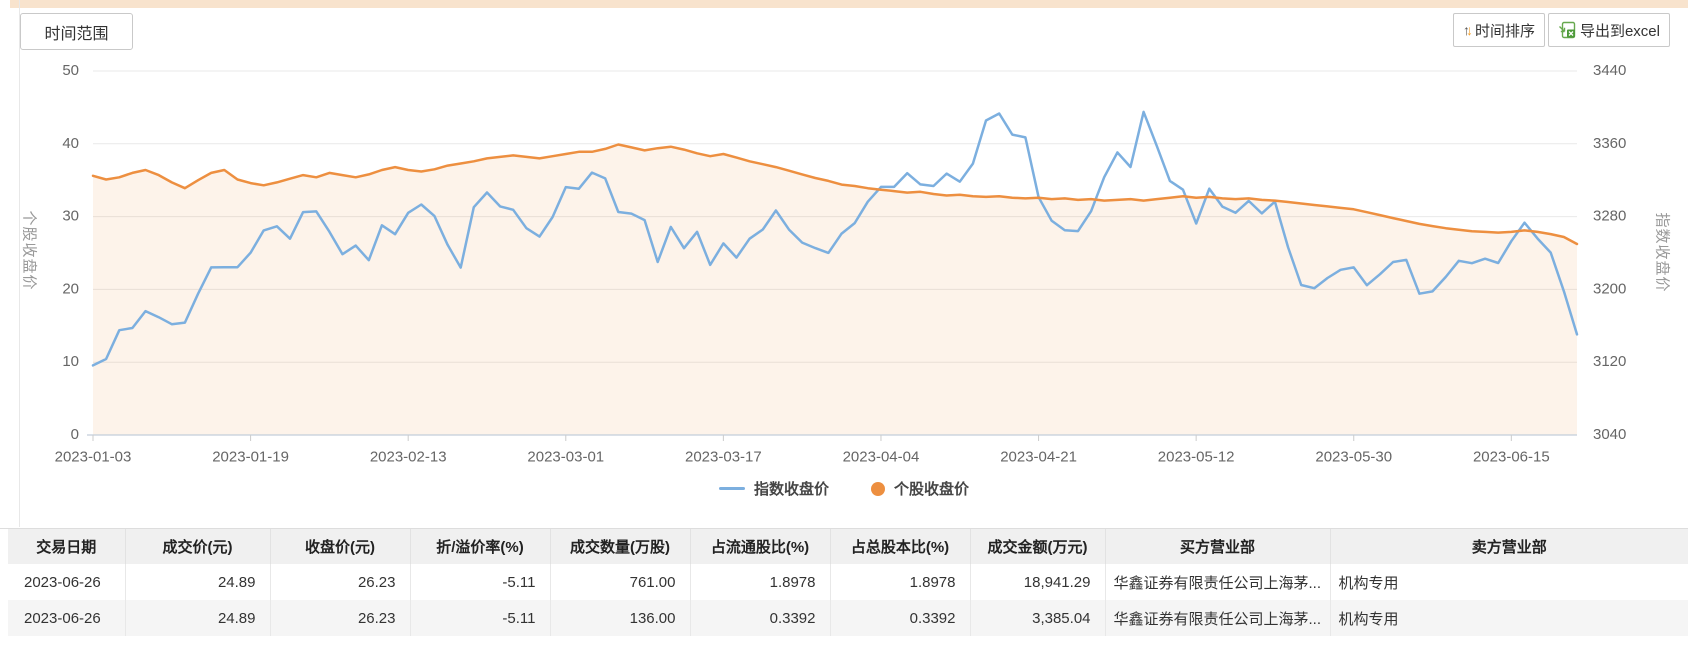 This screenshot has width=1688, height=646. I want to click on left-axis-title: 个股收盘价, so click(29, 250).